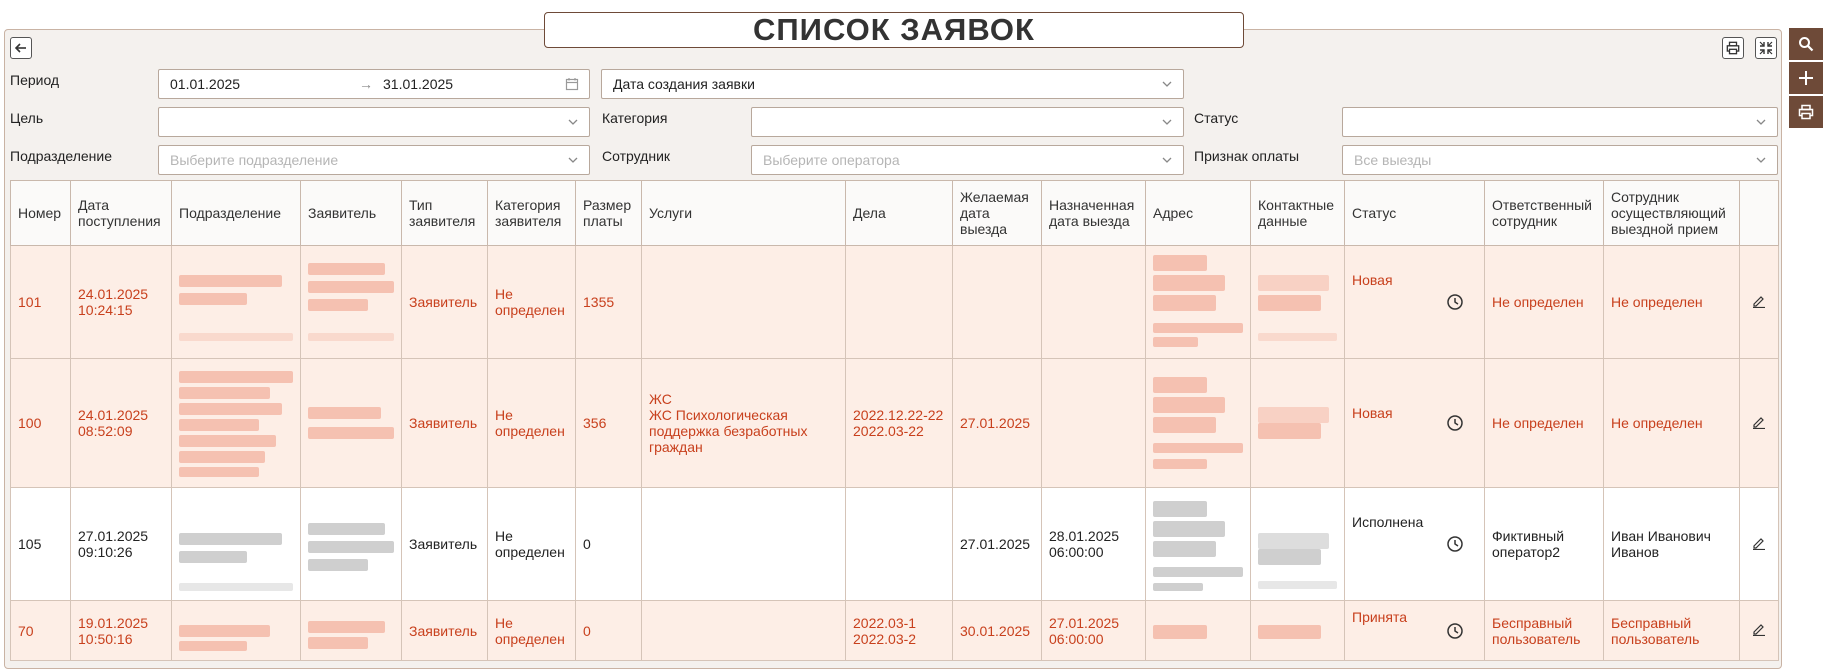 The image size is (1825, 669). I want to click on division-label: Подразделение, so click(61, 156).